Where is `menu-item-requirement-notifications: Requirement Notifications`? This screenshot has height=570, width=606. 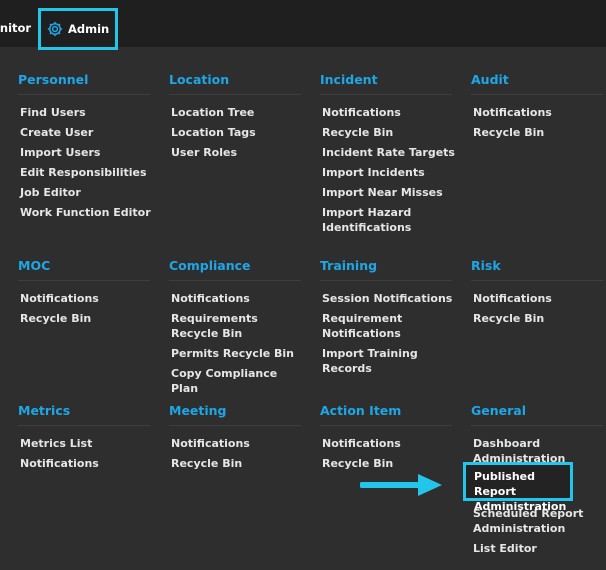 menu-item-requirement-notifications: Requirement Notifications is located at coordinates (389, 326).